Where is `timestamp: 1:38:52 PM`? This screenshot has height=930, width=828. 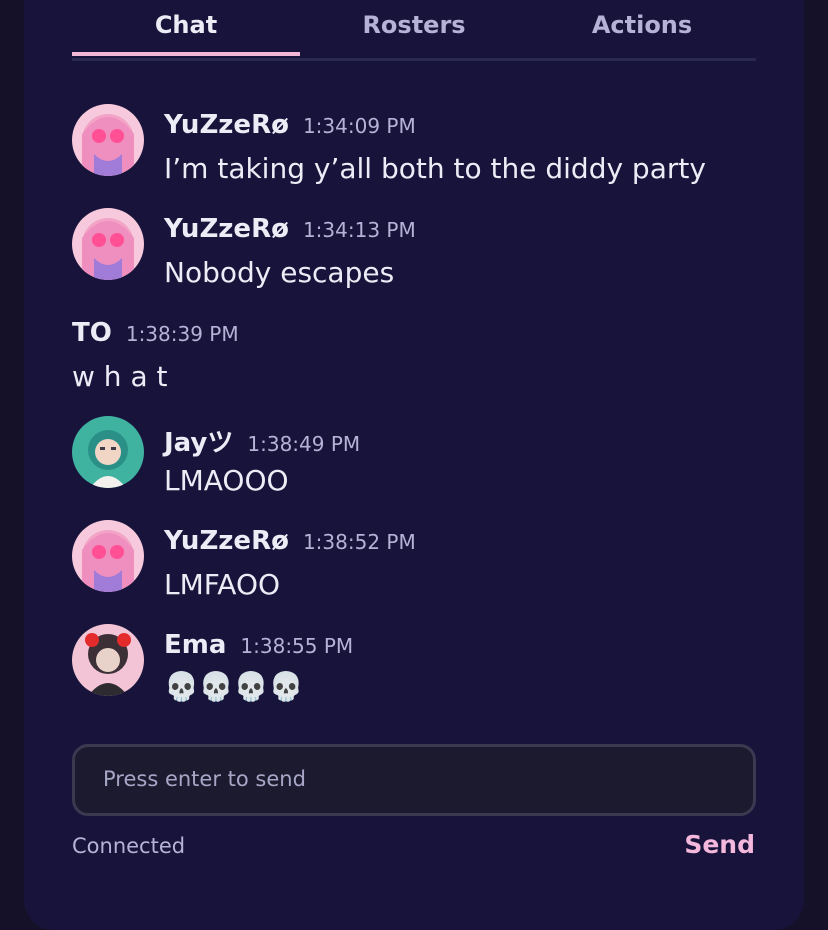
timestamp: 1:38:52 PM is located at coordinates (359, 542).